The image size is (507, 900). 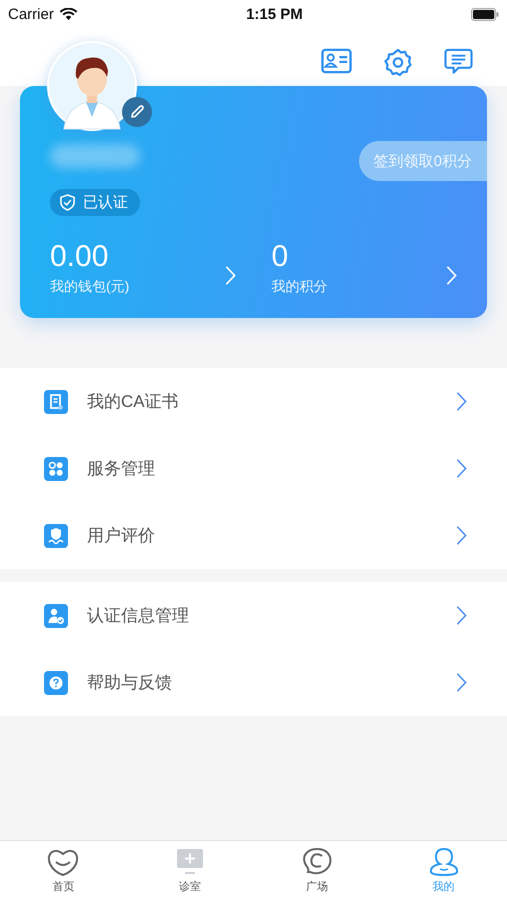 What do you see at coordinates (56, 616) in the screenshot?
I see `user-check-icon` at bounding box center [56, 616].